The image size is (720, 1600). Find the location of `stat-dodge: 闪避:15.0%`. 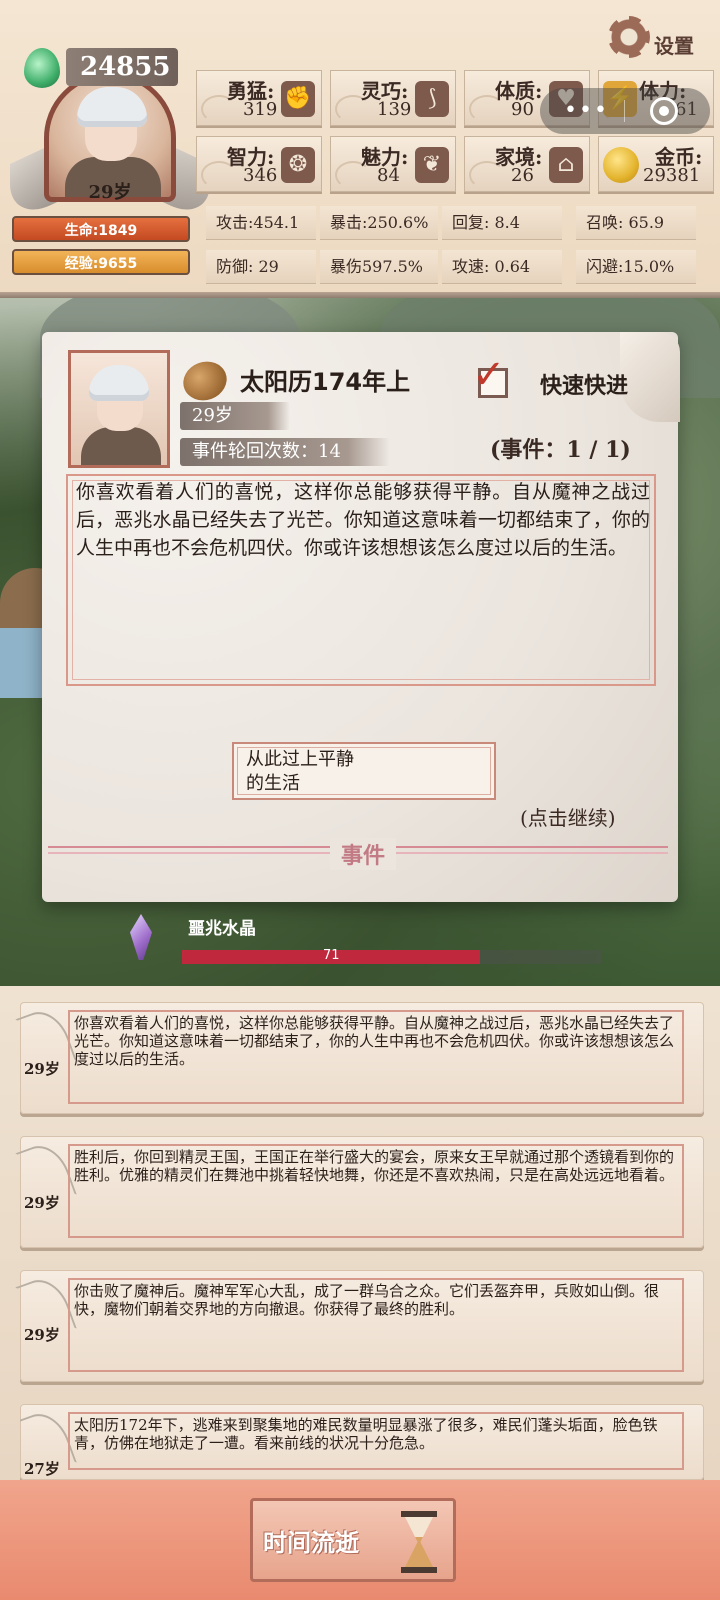

stat-dodge: 闪避:15.0% is located at coordinates (636, 267).